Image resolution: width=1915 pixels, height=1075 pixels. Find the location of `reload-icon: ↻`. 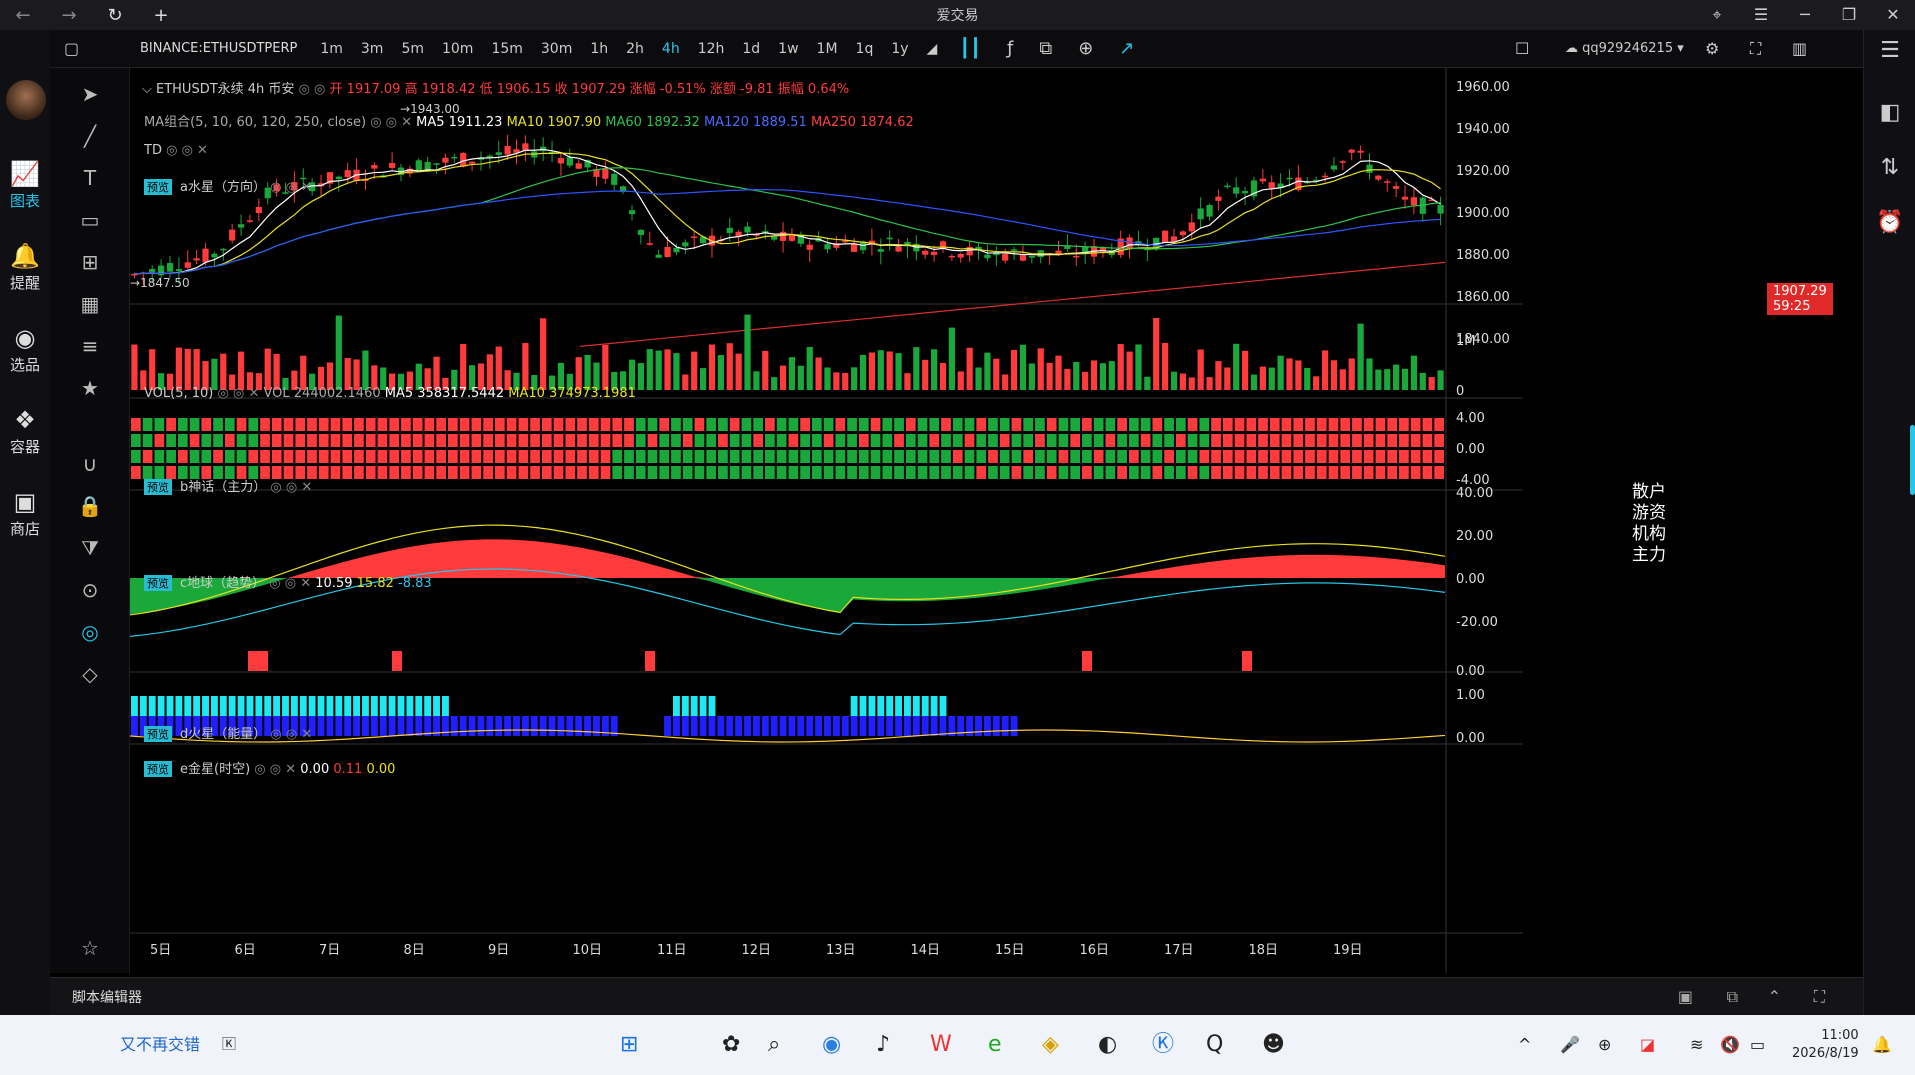

reload-icon: ↻ is located at coordinates (115, 15).